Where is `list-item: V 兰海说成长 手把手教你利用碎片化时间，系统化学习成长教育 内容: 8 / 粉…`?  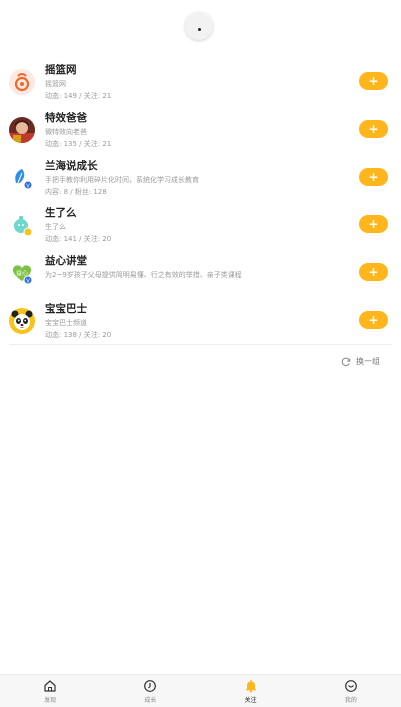
list-item: V 兰海说成长 手把手教你利用碎片化时间，系统化学习成长教育 内容: 8 / 粉… is located at coordinates (200, 177).